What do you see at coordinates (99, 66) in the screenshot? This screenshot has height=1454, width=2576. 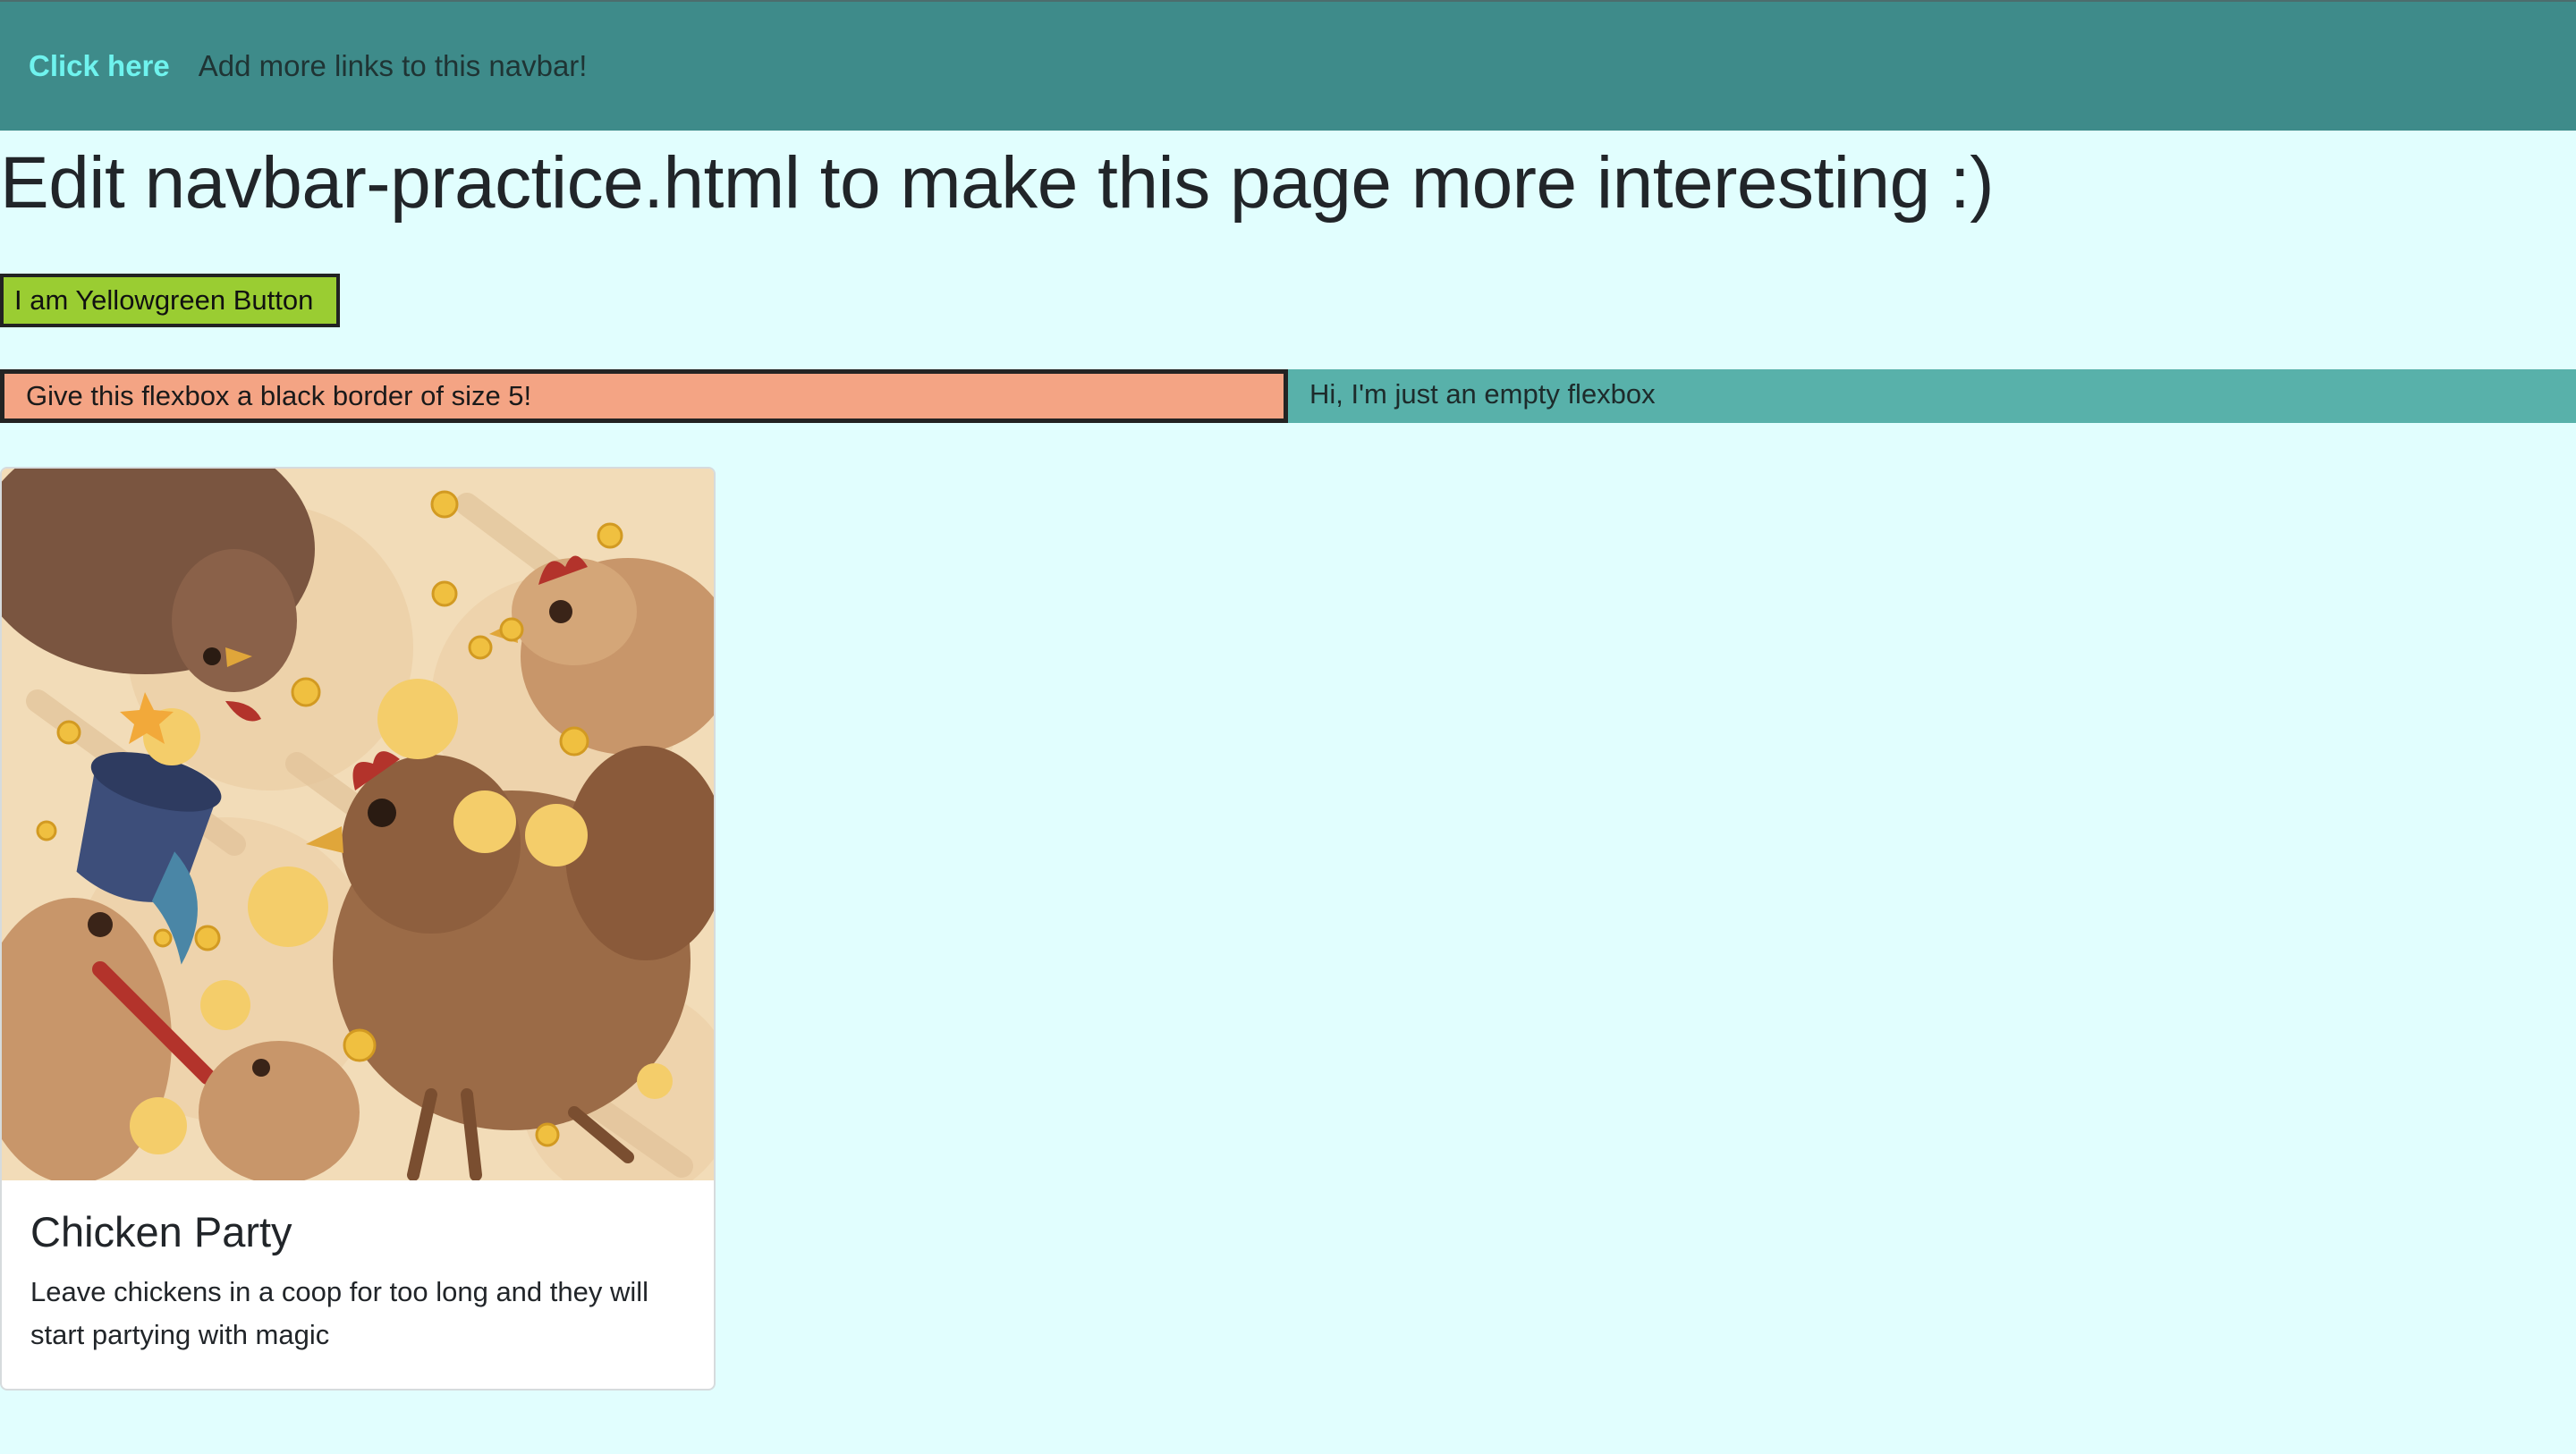 I see `nav-link-click-here: Click here` at bounding box center [99, 66].